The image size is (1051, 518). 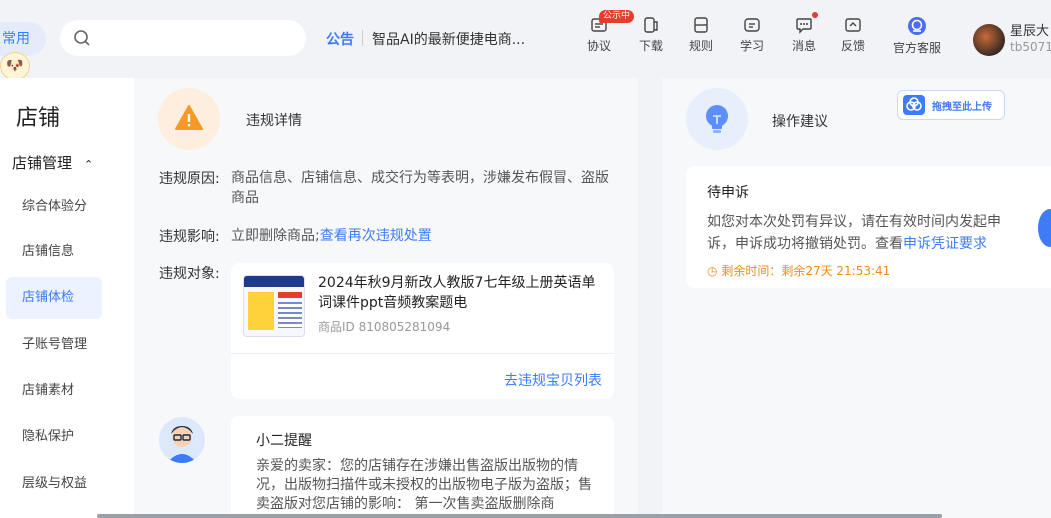 What do you see at coordinates (189, 274) in the screenshot?
I see `violation-target-label: 违规对象:` at bounding box center [189, 274].